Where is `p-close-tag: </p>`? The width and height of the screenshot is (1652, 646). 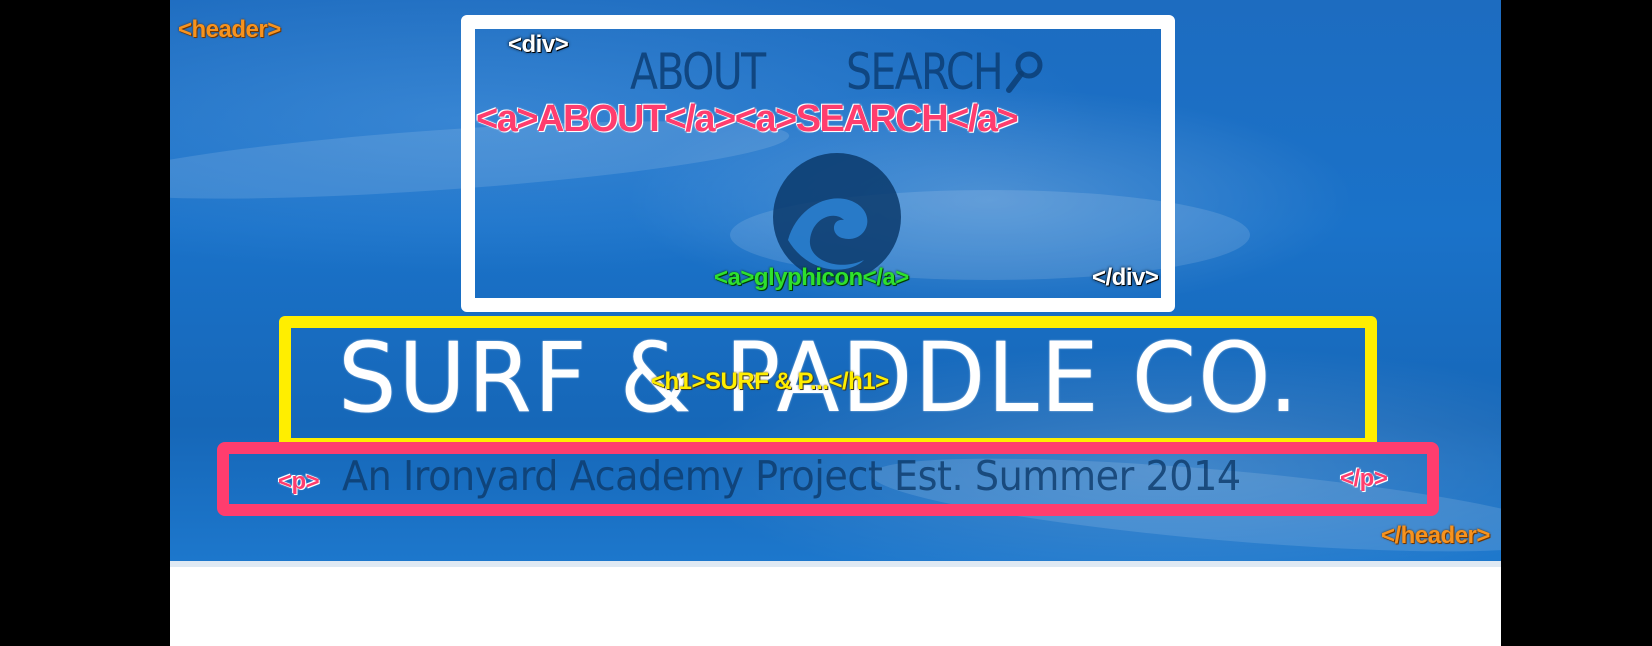 p-close-tag: </p> is located at coordinates (1364, 478).